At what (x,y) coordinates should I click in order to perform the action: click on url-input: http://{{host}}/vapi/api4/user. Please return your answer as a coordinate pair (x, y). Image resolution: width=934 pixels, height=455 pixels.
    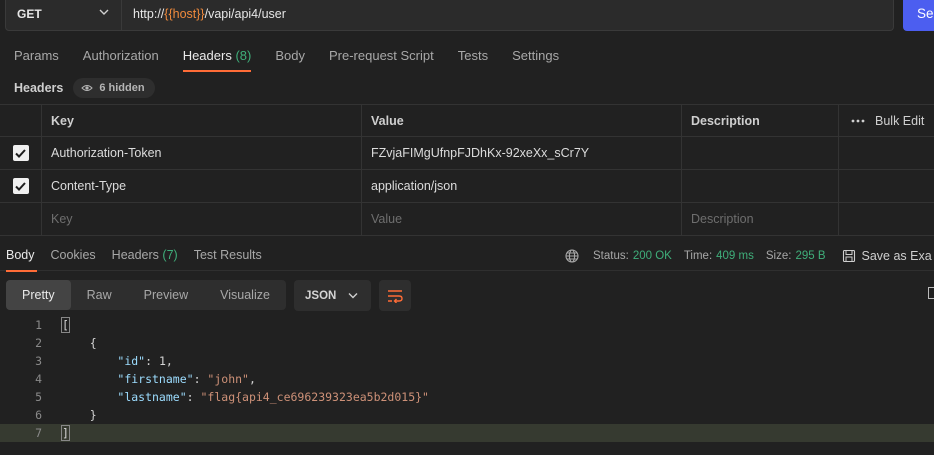
    Looking at the image, I should click on (508, 15).